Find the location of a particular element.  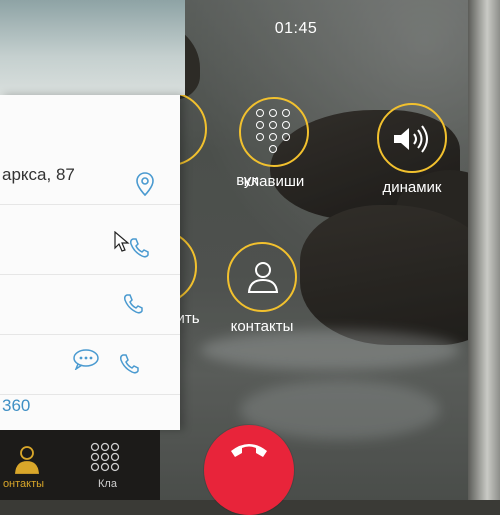

tab-bar: онтакты Кла is located at coordinates (80, 465).